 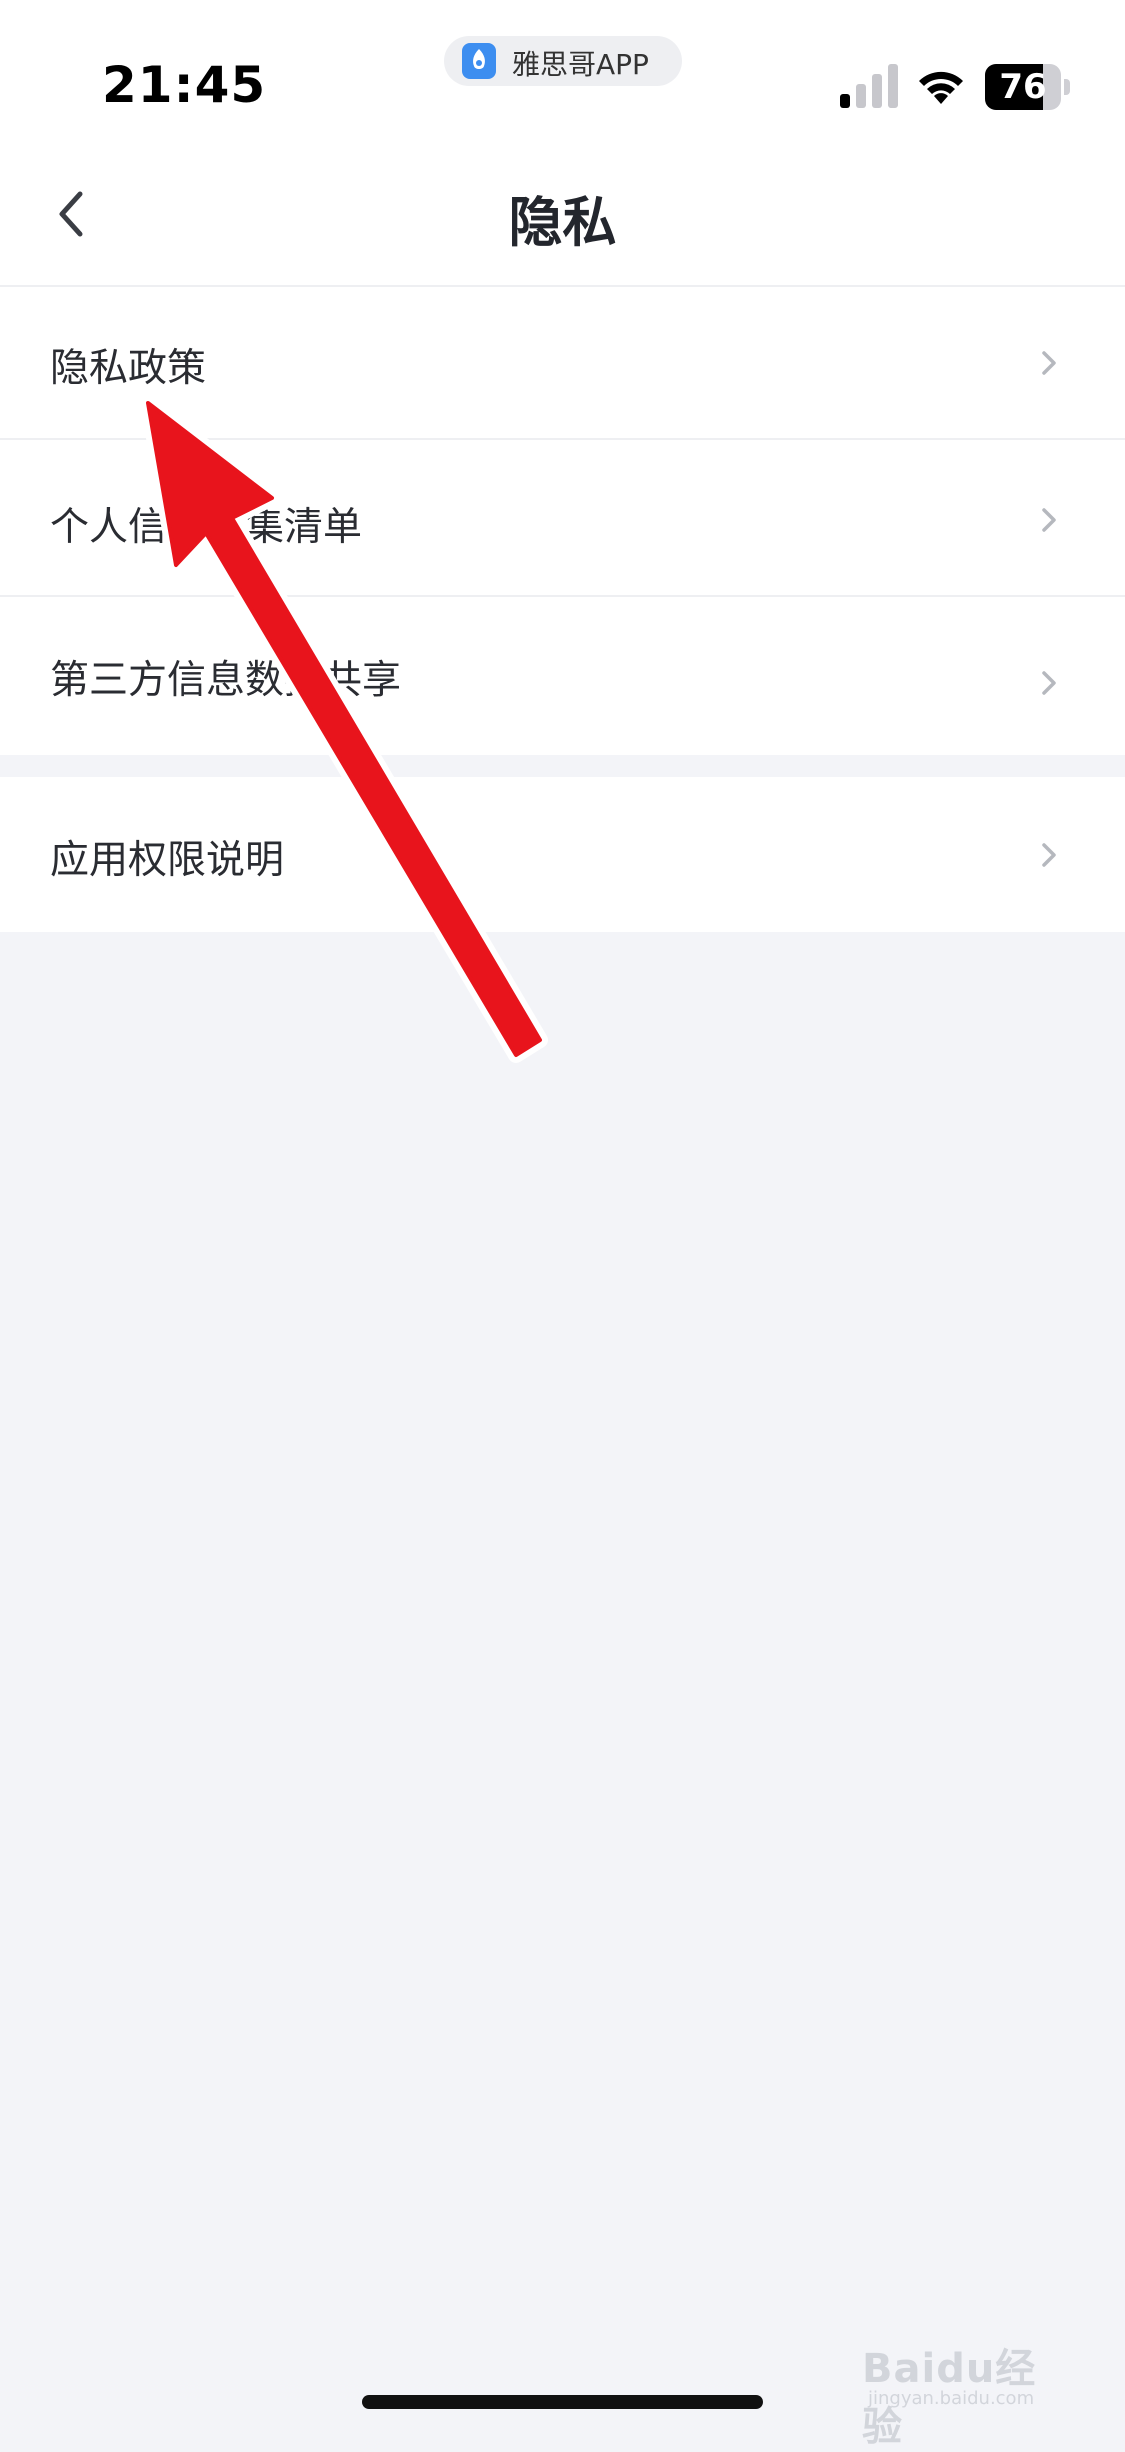 I want to click on app-indicator-pill: 雅思哥APP, so click(x=563, y=61).